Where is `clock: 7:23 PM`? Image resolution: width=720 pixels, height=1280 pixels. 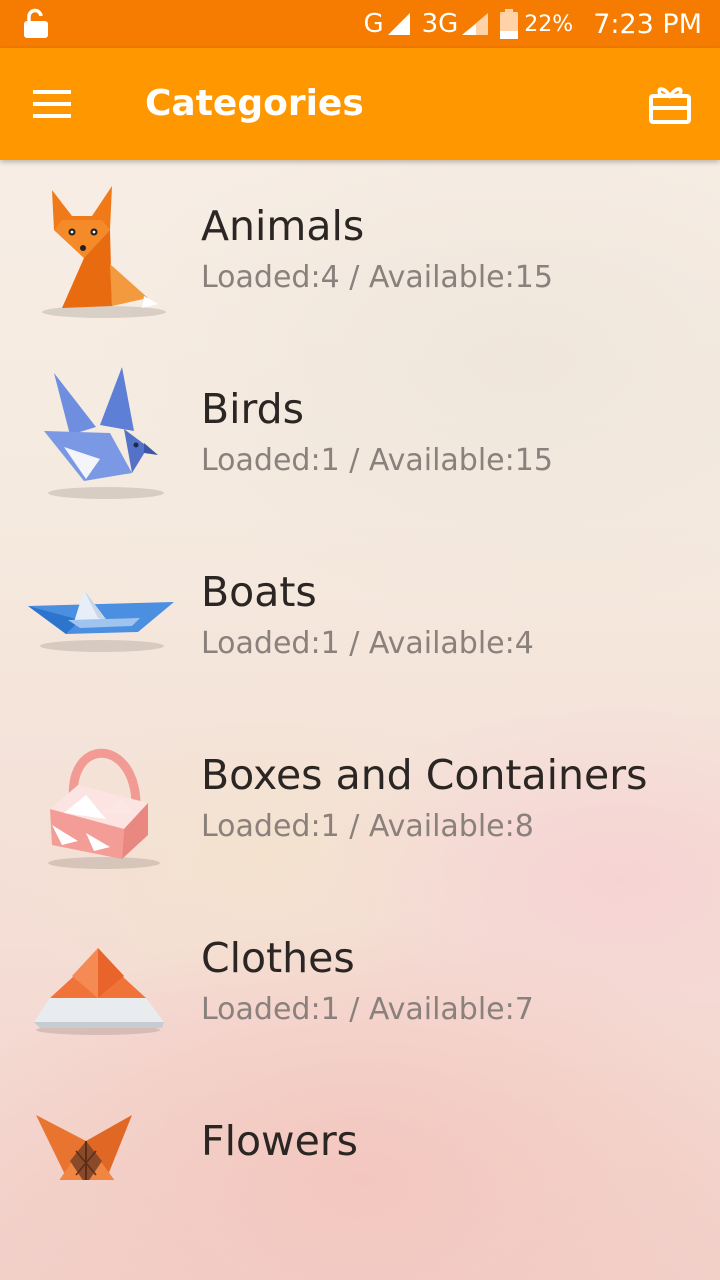
clock: 7:23 PM is located at coordinates (647, 24).